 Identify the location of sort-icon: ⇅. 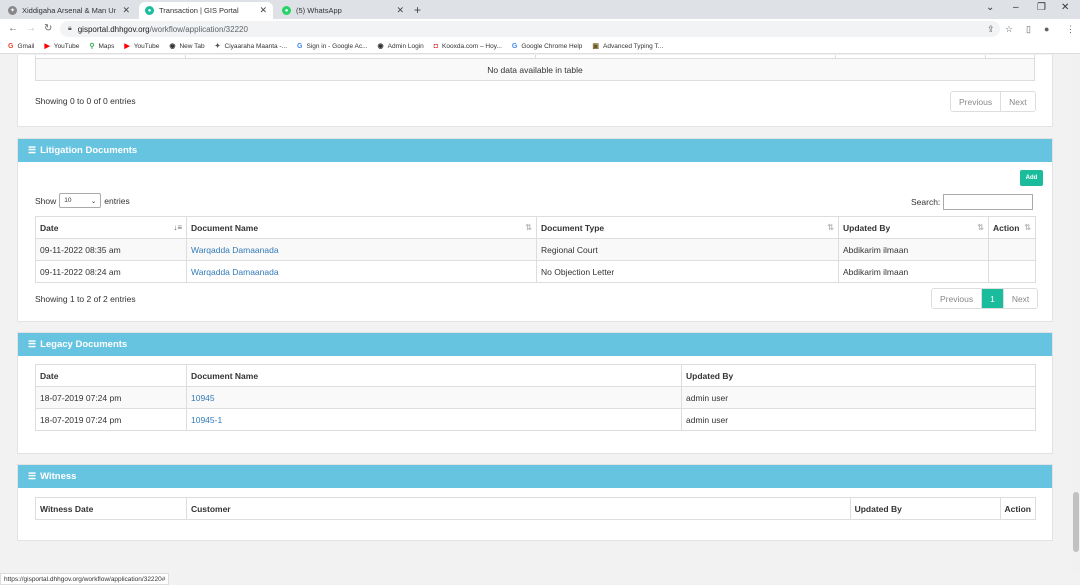
(1027, 227).